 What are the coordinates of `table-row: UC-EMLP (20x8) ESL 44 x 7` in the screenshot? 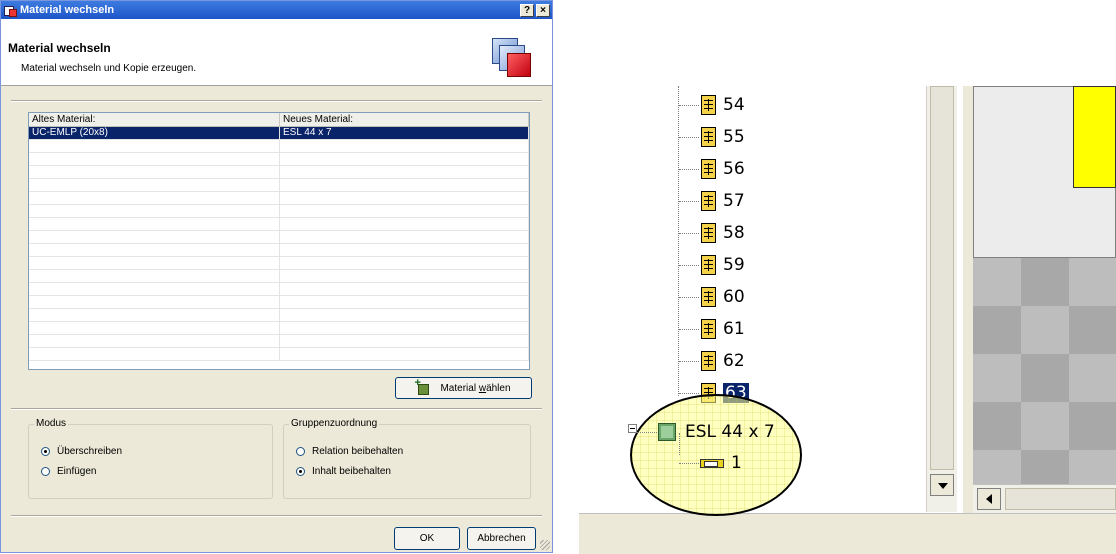 It's located at (279, 133).